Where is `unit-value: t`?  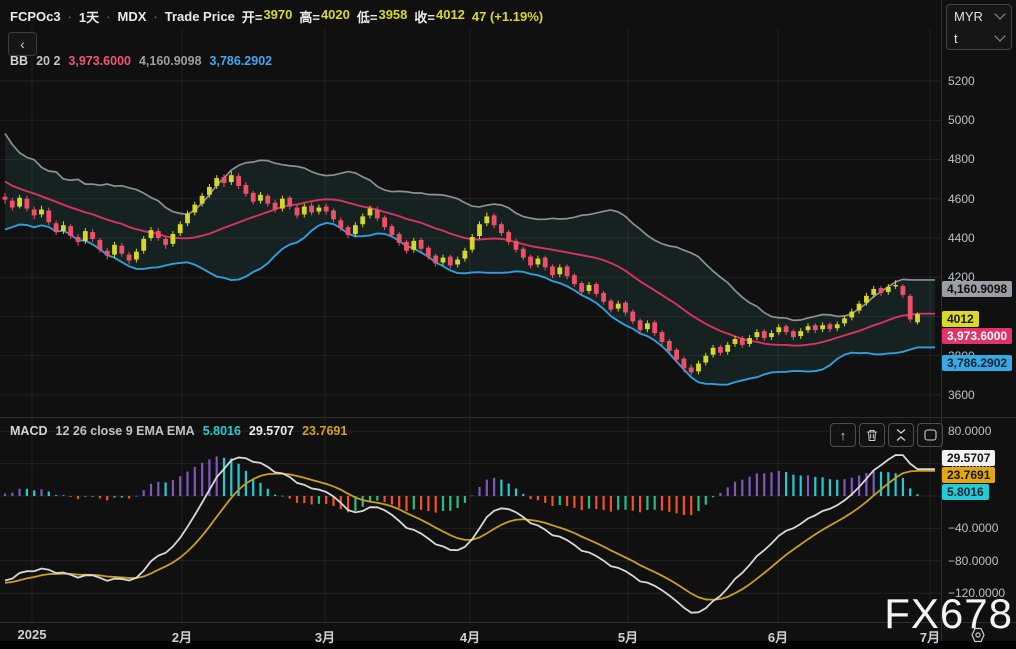
unit-value: t is located at coordinates (956, 38).